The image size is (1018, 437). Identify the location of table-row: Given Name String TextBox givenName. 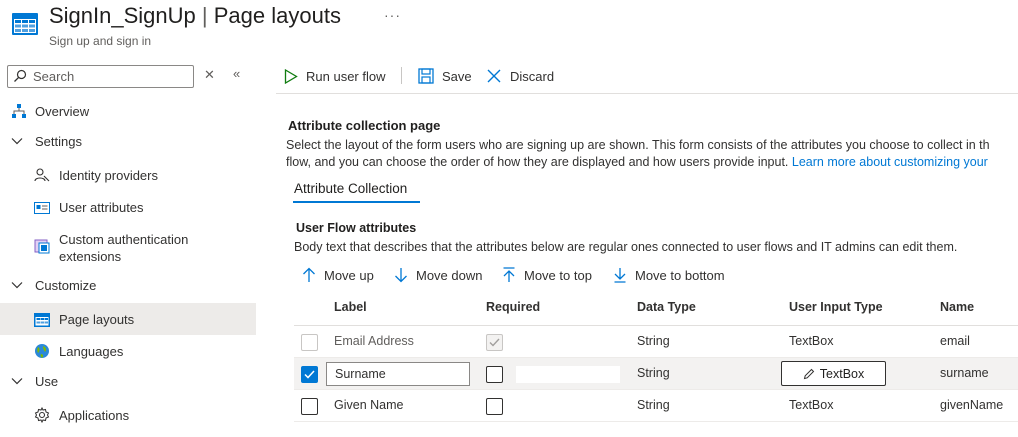
(656, 406).